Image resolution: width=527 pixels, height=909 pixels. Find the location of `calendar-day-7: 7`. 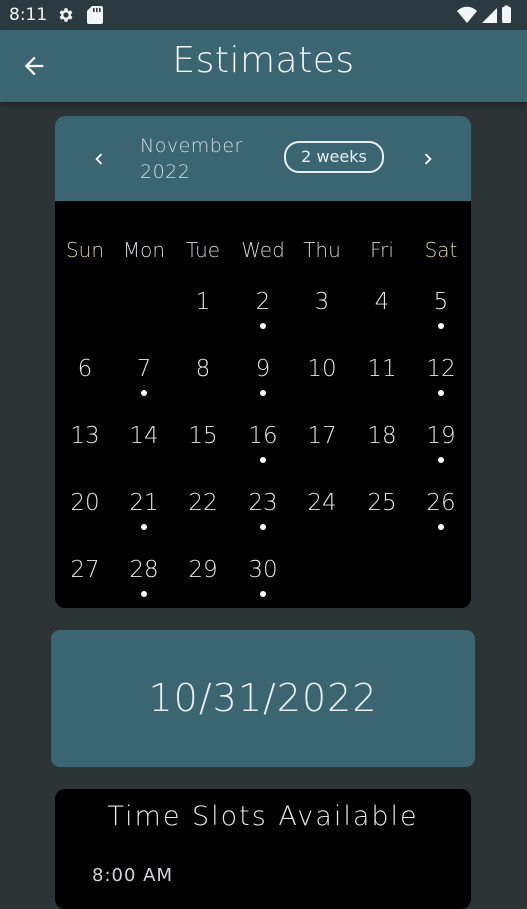

calendar-day-7: 7 is located at coordinates (144, 381).